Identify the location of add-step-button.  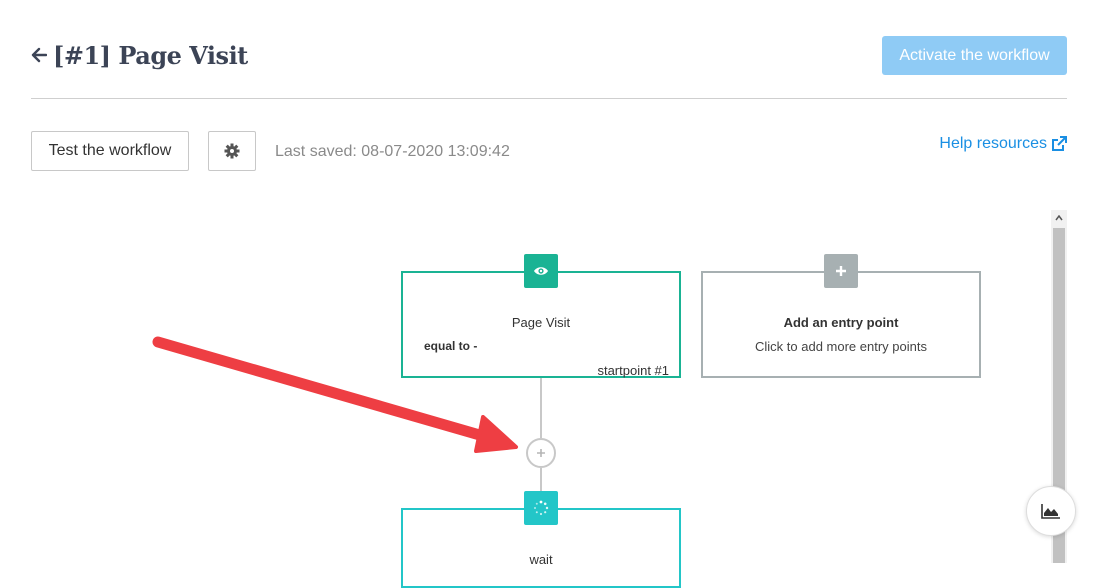
(541, 453).